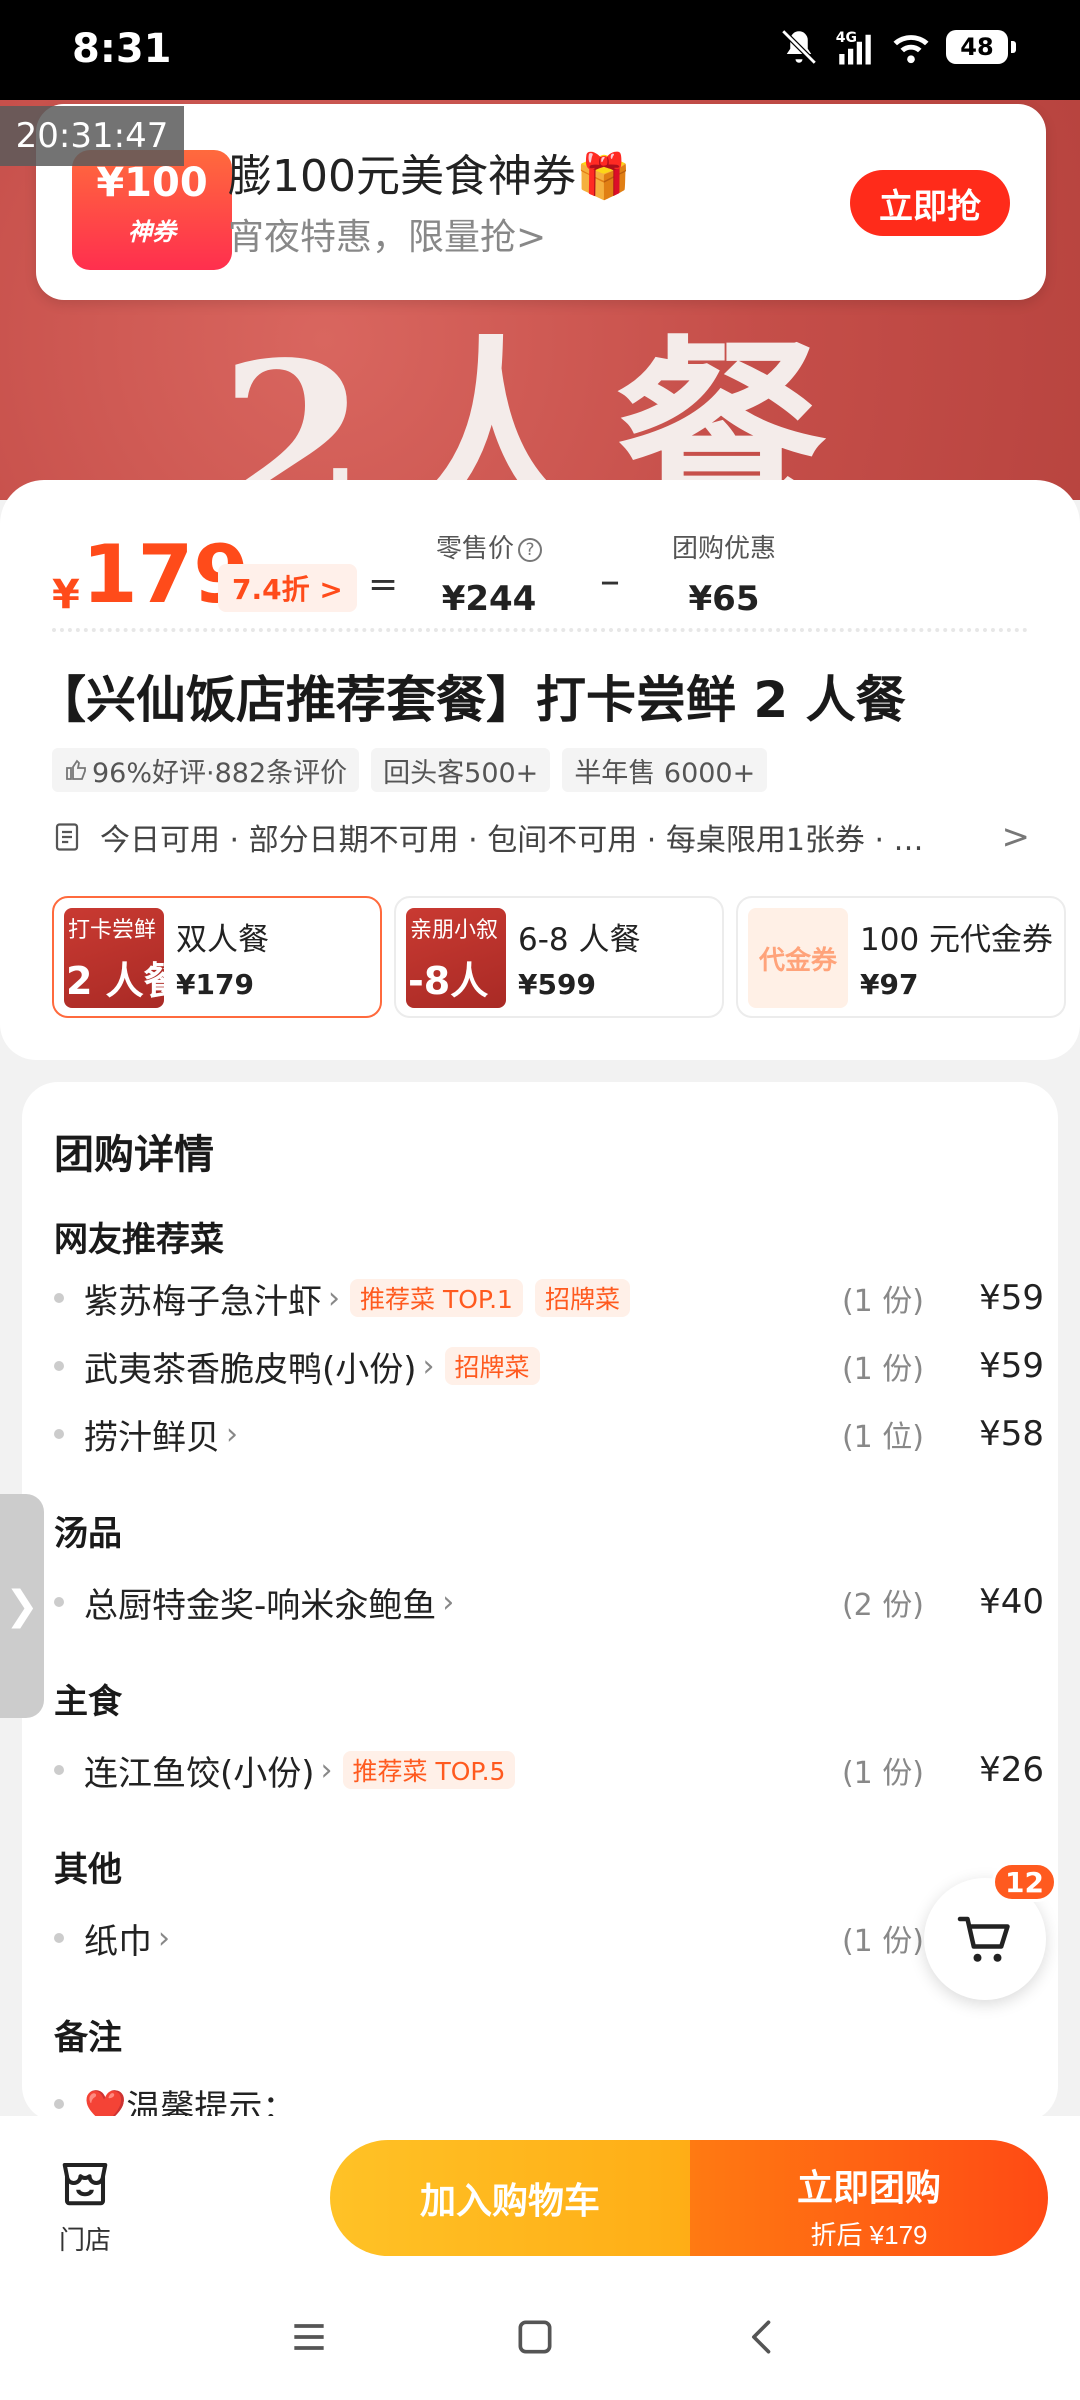  Describe the element at coordinates (115, 981) in the screenshot. I see `thumbnail-line2: 2 人餐` at that location.